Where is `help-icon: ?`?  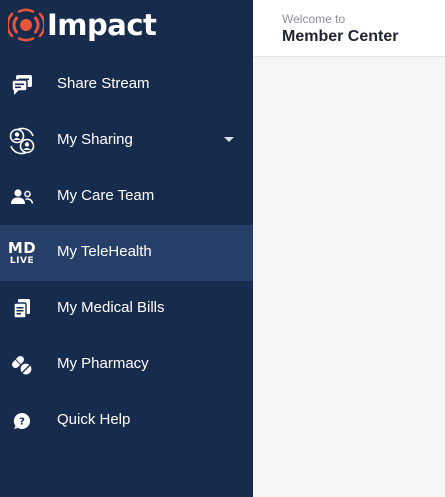 help-icon: ? is located at coordinates (22, 421).